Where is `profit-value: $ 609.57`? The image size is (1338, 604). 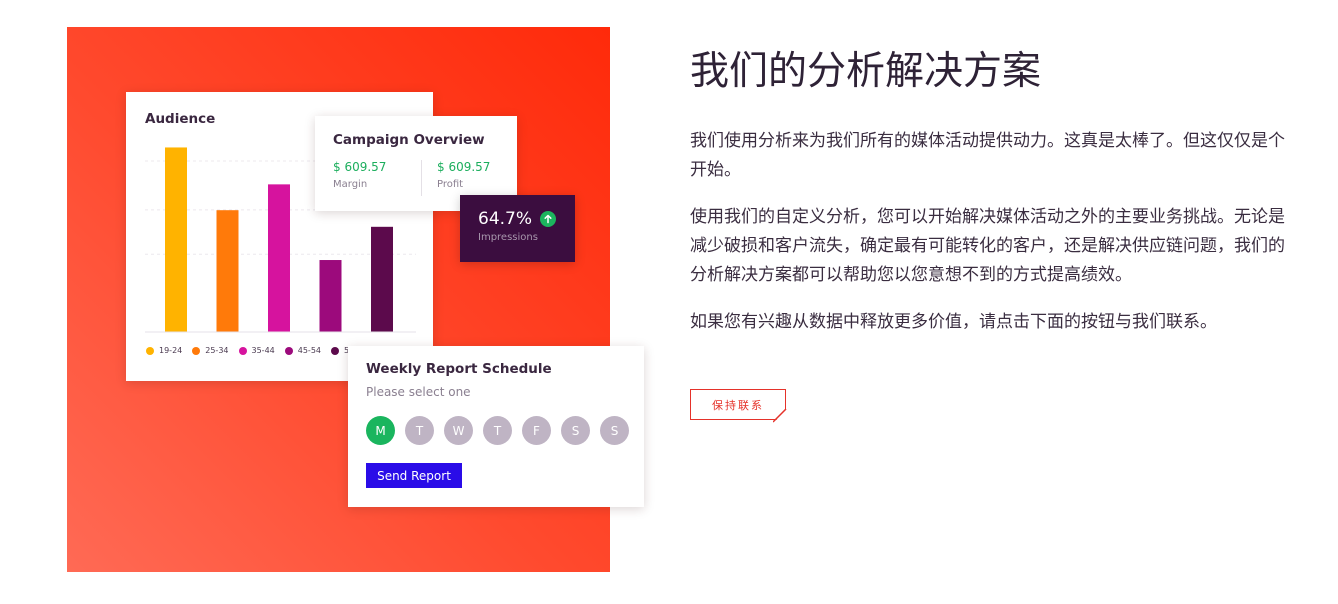
profit-value: $ 609.57 is located at coordinates (464, 167).